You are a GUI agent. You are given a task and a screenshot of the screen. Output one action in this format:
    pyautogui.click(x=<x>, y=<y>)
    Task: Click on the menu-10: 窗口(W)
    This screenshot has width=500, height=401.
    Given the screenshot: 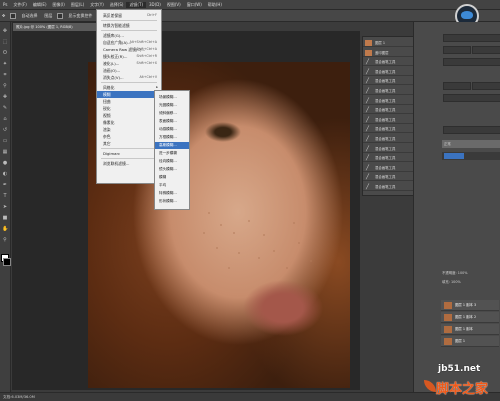 What is the action you would take?
    pyautogui.click(x=194, y=5)
    